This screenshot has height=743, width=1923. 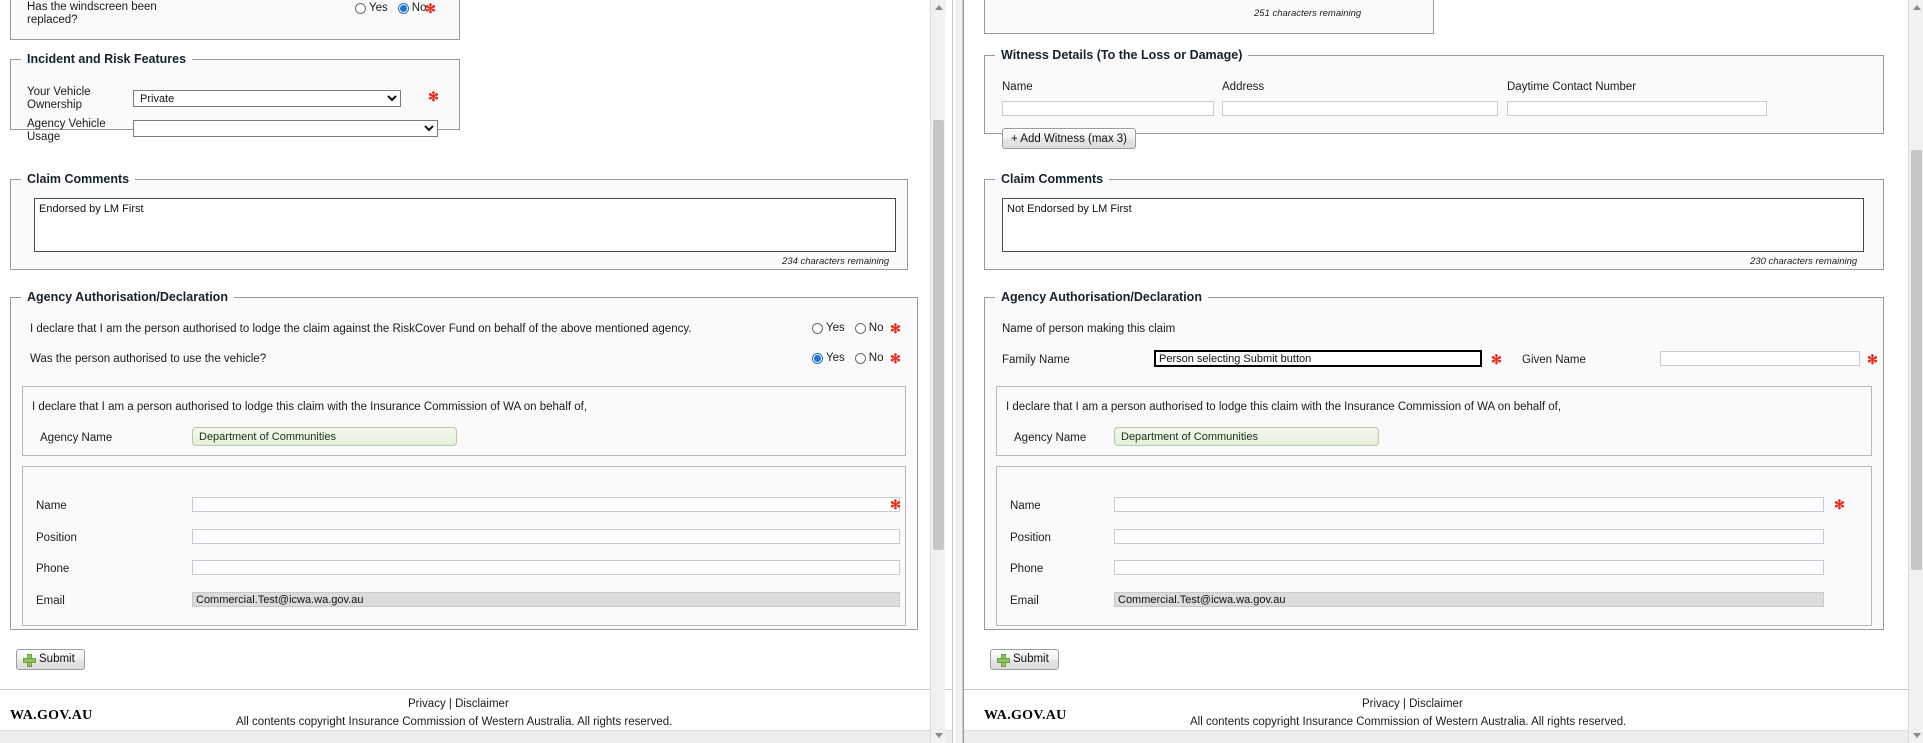 What do you see at coordinates (1839, 504) in the screenshot?
I see `right-name-required-marker: ✻` at bounding box center [1839, 504].